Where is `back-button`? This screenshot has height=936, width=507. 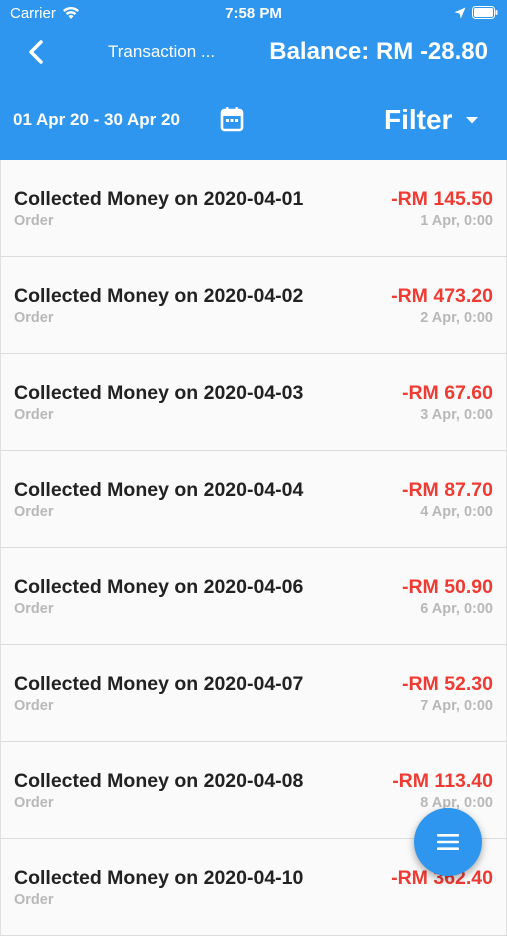 back-button is located at coordinates (37, 52).